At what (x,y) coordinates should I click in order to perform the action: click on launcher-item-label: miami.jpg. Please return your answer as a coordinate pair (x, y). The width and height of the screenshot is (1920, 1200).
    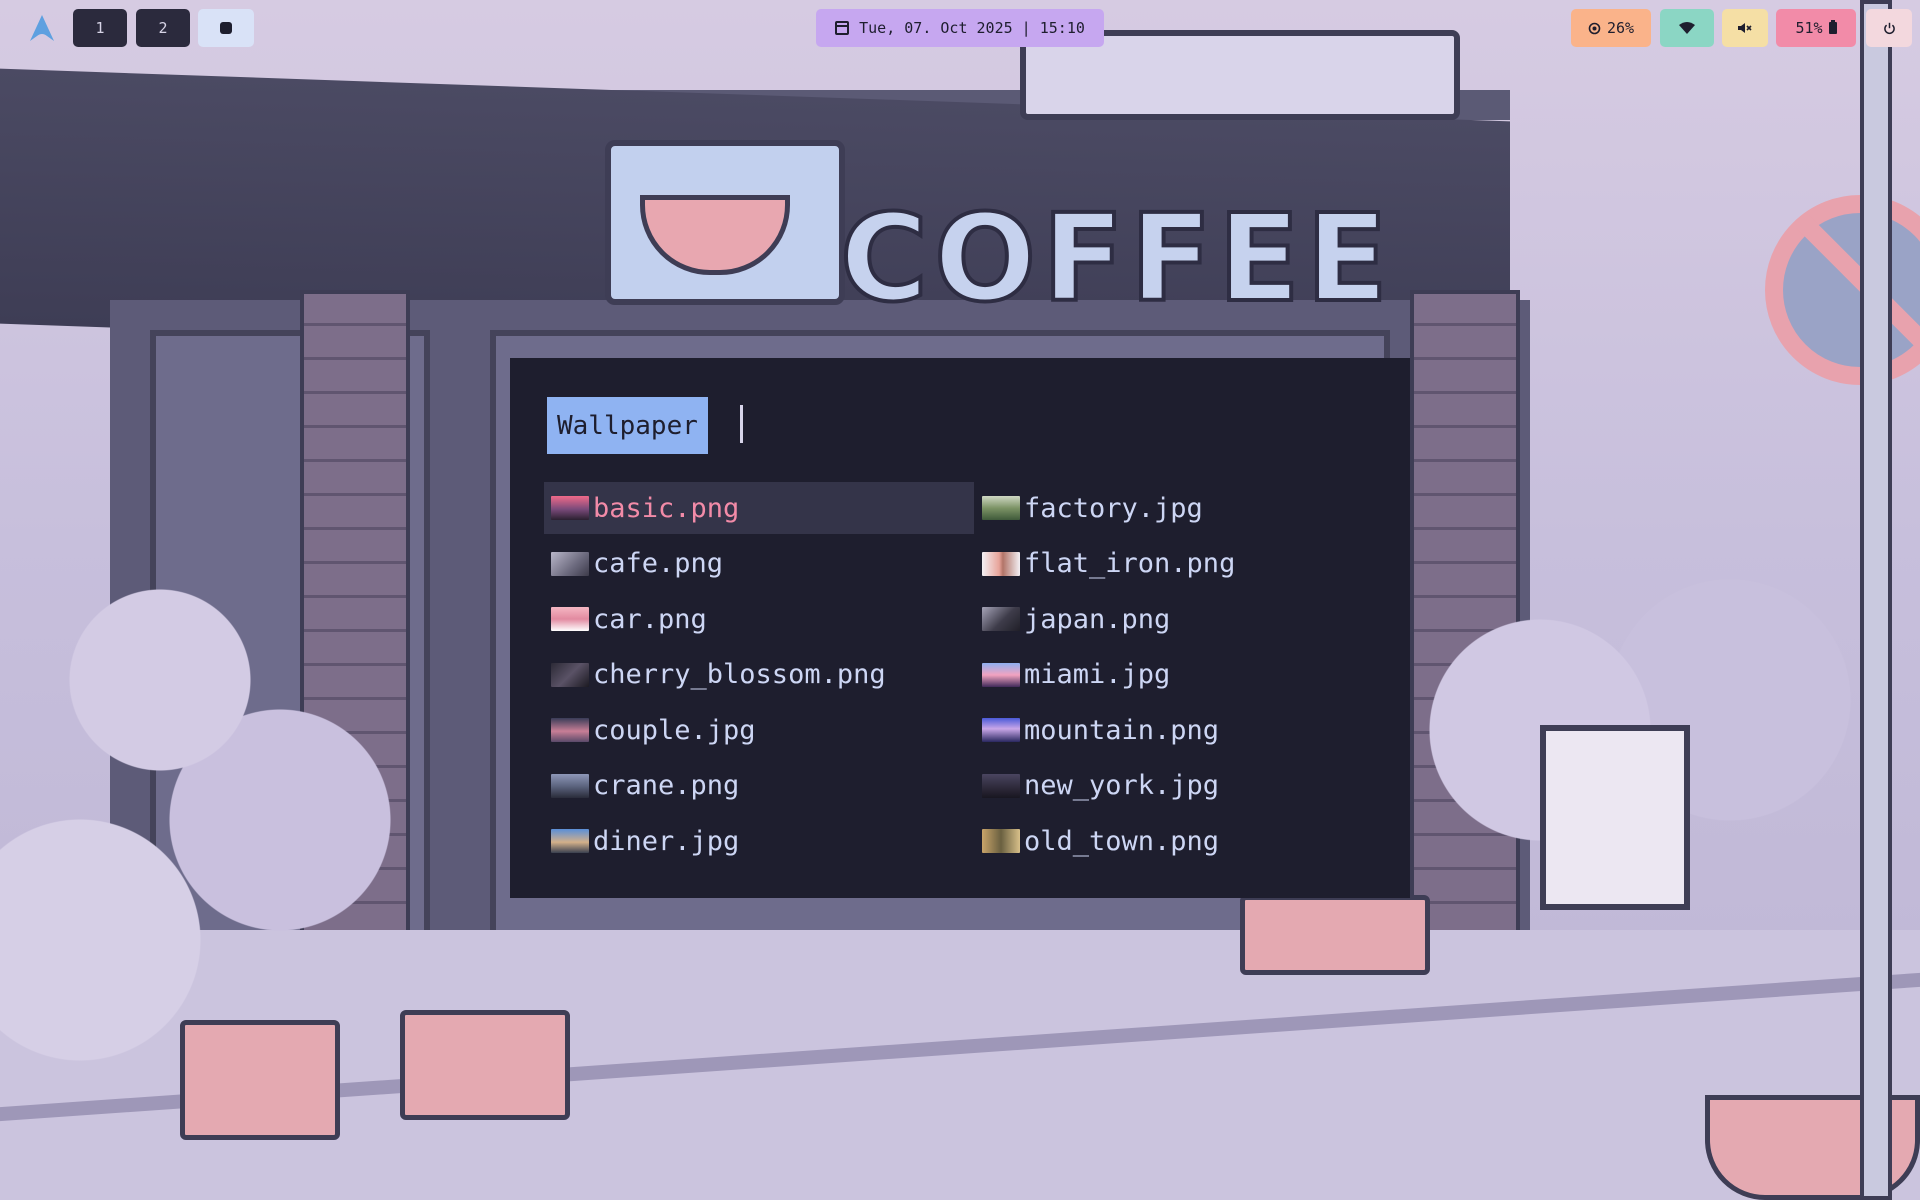
    Looking at the image, I should click on (1097, 674).